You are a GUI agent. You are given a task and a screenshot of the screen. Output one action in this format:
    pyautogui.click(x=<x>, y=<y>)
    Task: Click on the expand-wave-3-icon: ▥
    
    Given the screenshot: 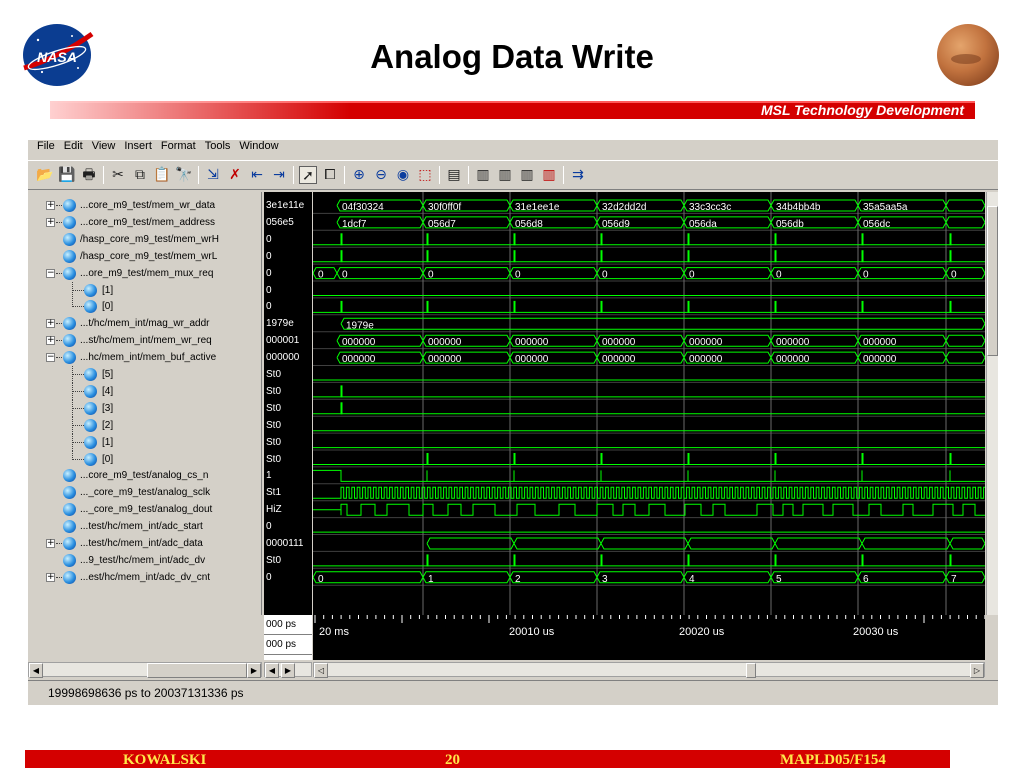 What is the action you would take?
    pyautogui.click(x=527, y=175)
    